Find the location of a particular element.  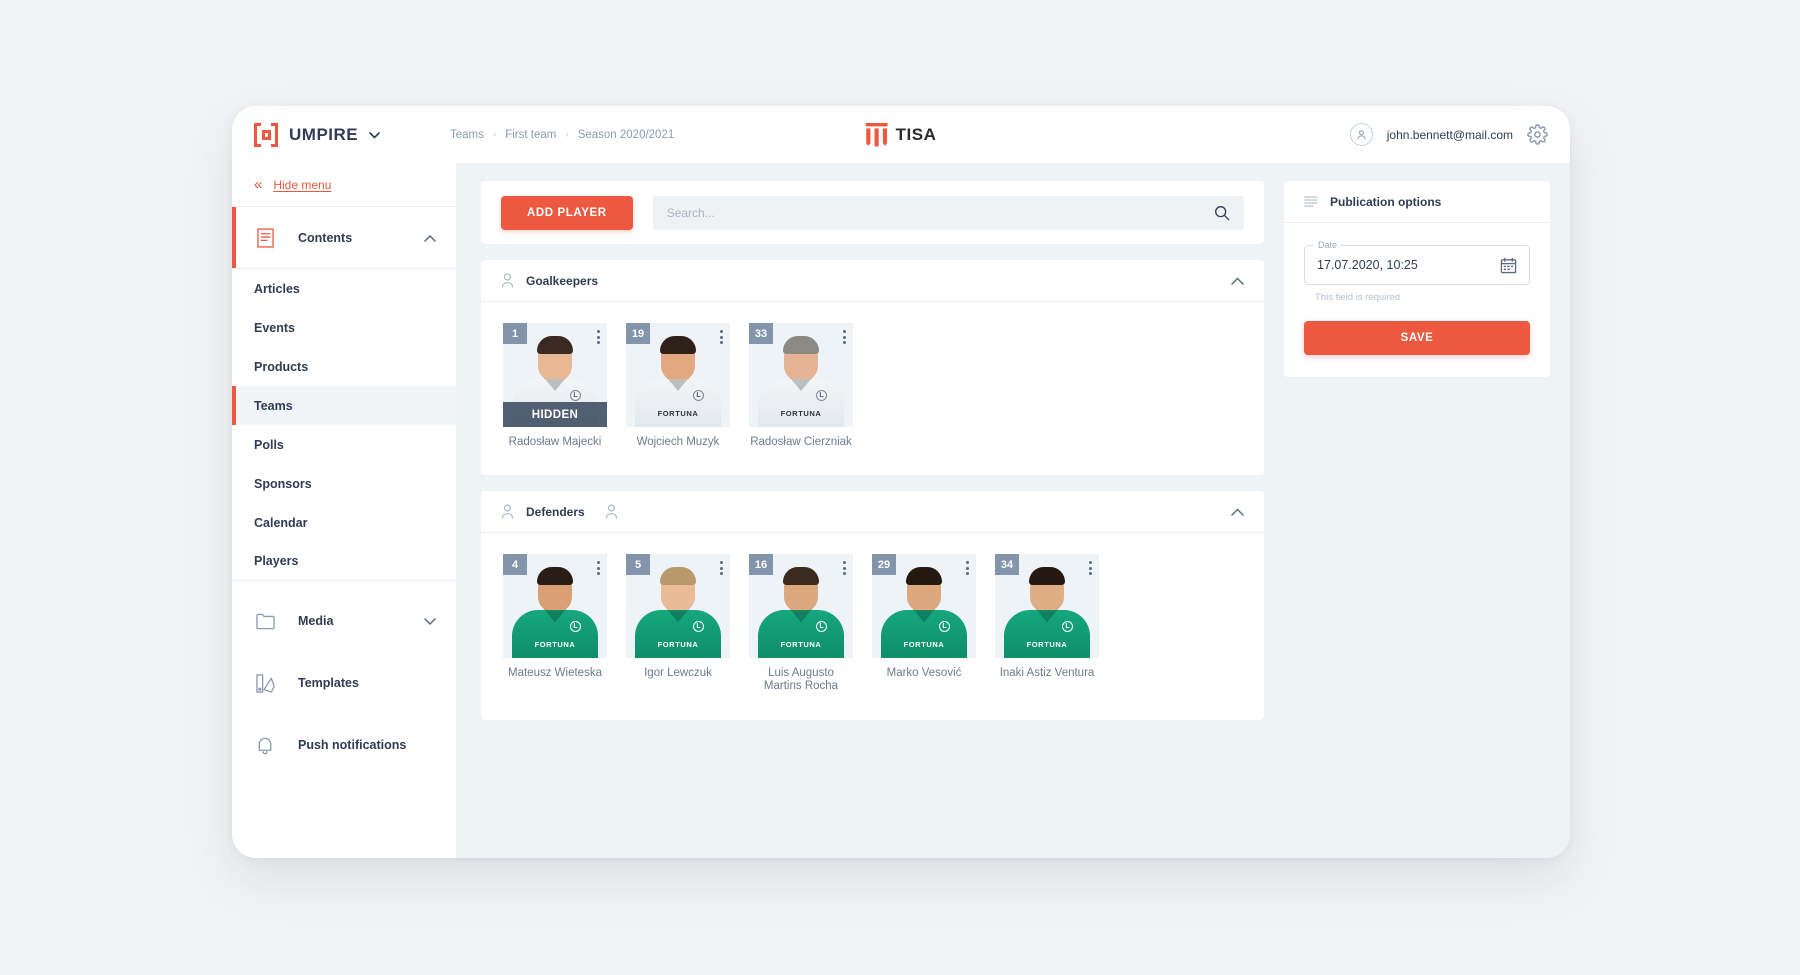

player-name: Luis Augusto Martins Rocha is located at coordinates (801, 680).